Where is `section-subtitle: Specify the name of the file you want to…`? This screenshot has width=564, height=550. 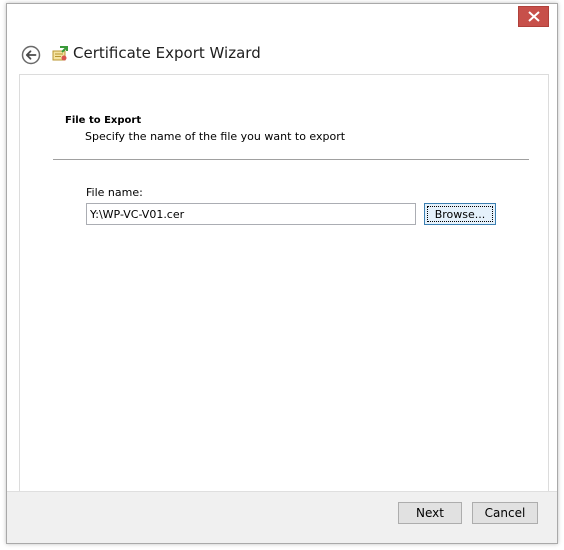
section-subtitle: Specify the name of the file you want to… is located at coordinates (215, 136).